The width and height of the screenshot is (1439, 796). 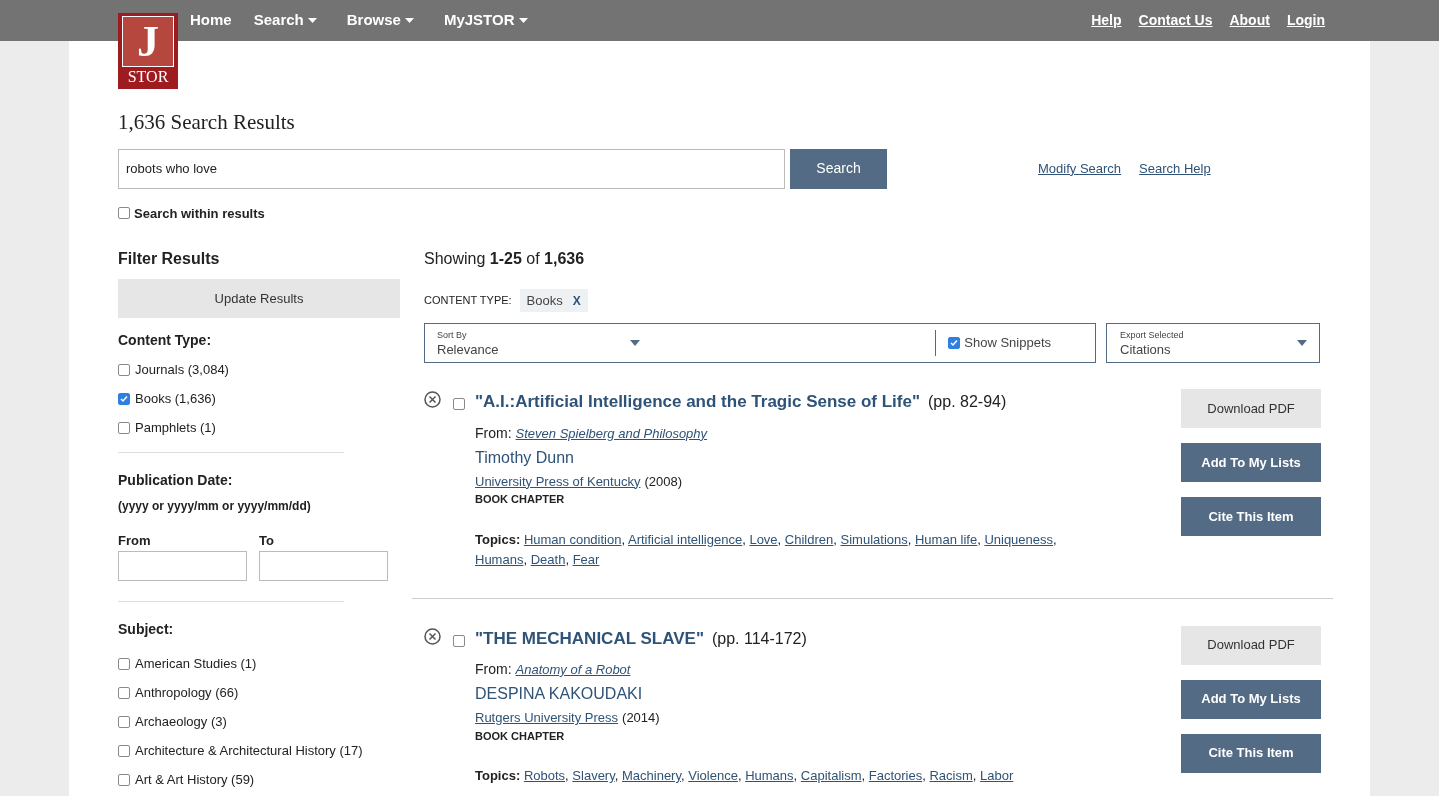 I want to click on filter-option-label: American Studies (1), so click(x=196, y=664).